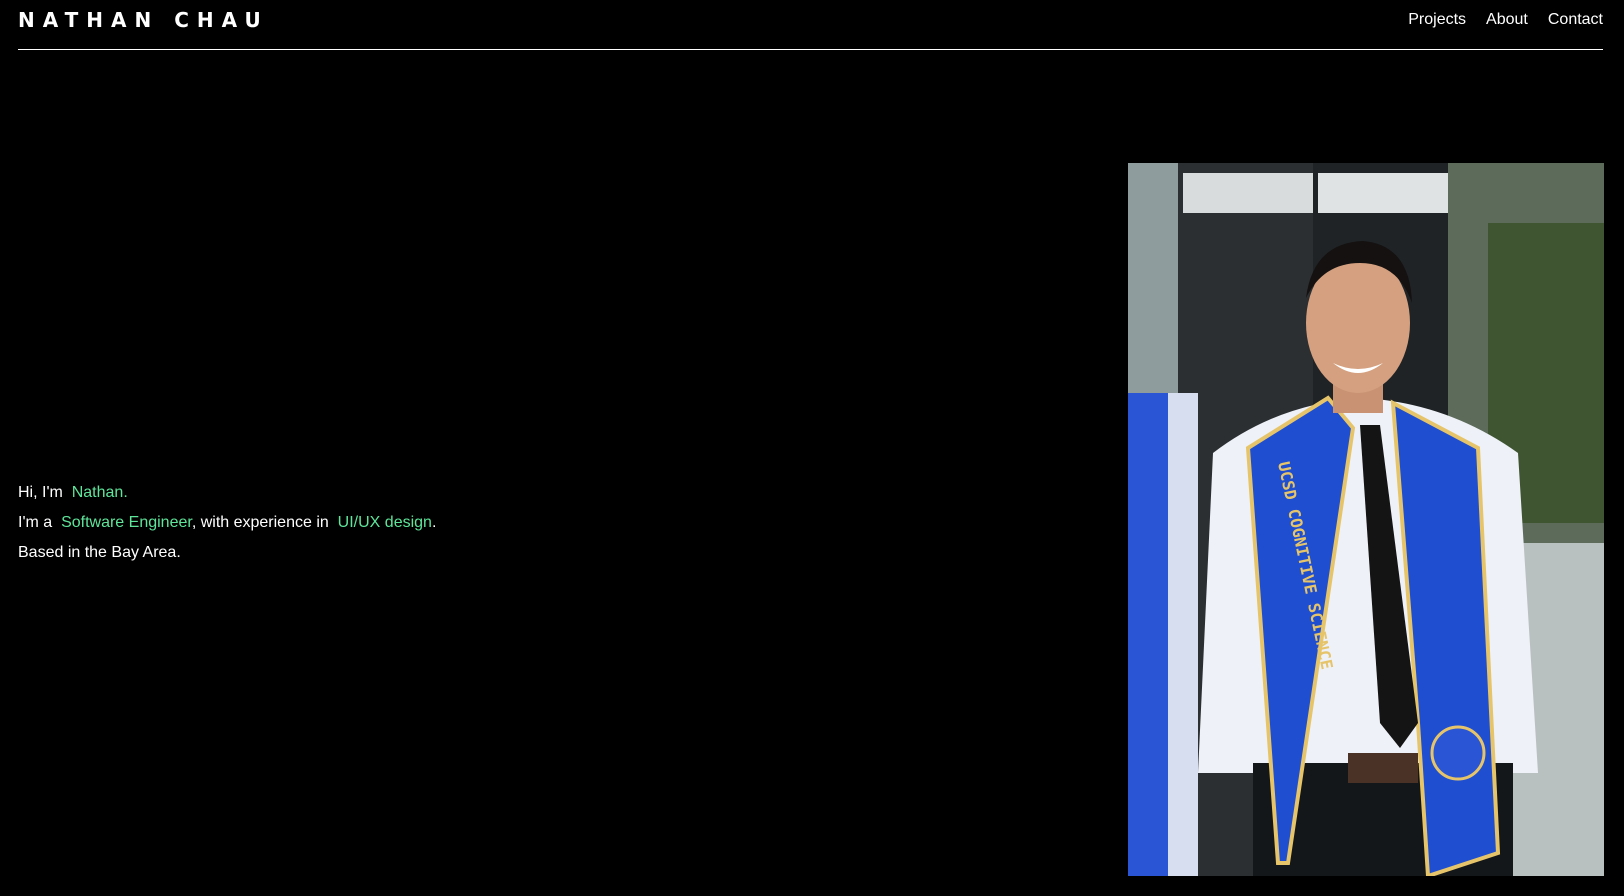 This screenshot has width=1624, height=896. I want to click on main-nav: Projects About Contact, so click(1505, 20).